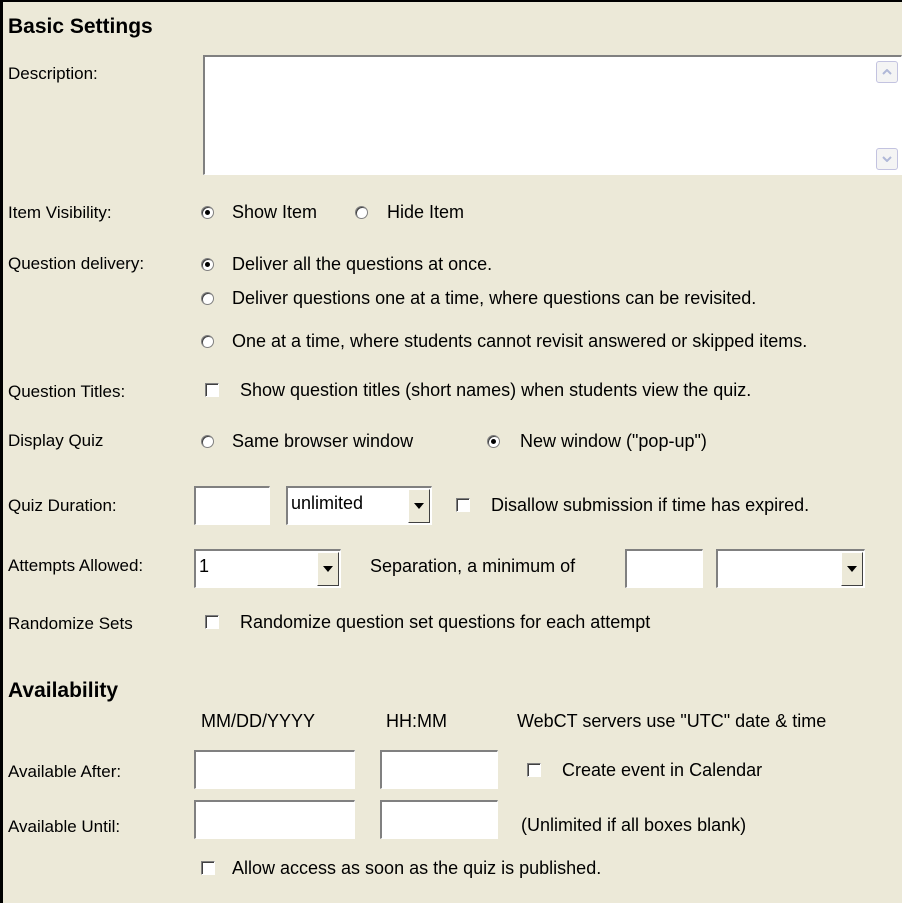 The image size is (902, 903). Describe the element at coordinates (634, 825) in the screenshot. I see `unlimited-note: (Unlimited if all boxes blank)` at that location.